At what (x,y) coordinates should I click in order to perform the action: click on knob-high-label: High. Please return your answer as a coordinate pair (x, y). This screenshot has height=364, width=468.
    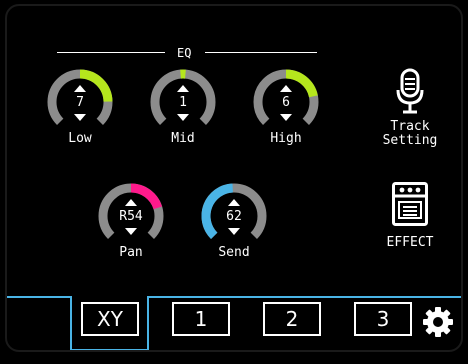
    Looking at the image, I should click on (286, 138).